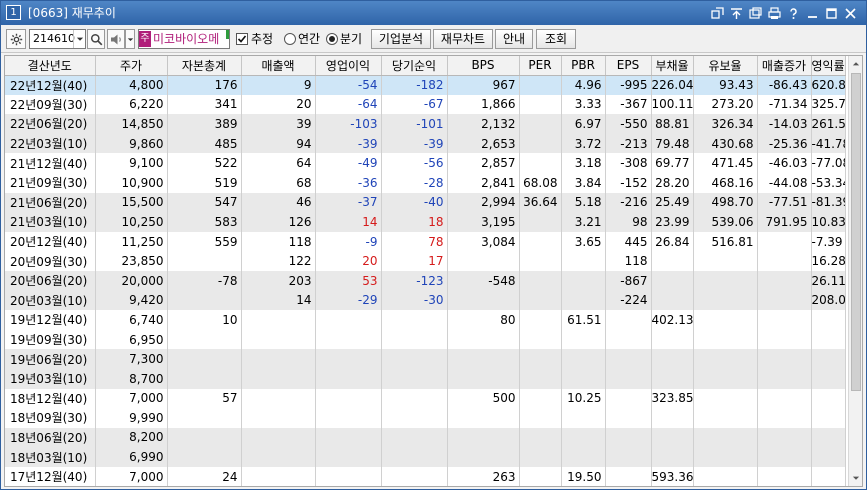 The image size is (867, 490). I want to click on column-header: 영업이익, so click(348, 66).